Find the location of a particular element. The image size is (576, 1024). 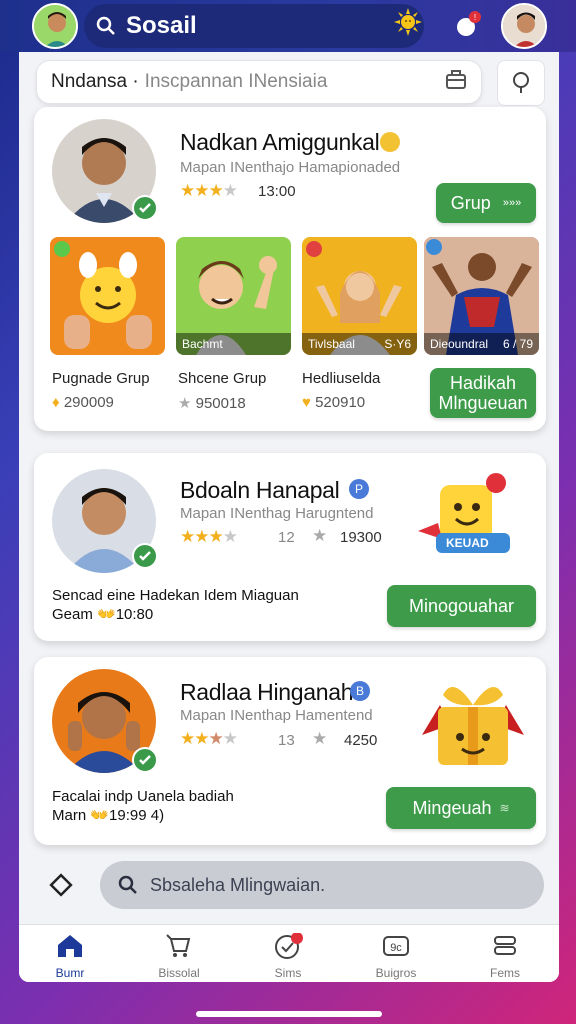

badge-icon: 9c is located at coordinates (396, 946).